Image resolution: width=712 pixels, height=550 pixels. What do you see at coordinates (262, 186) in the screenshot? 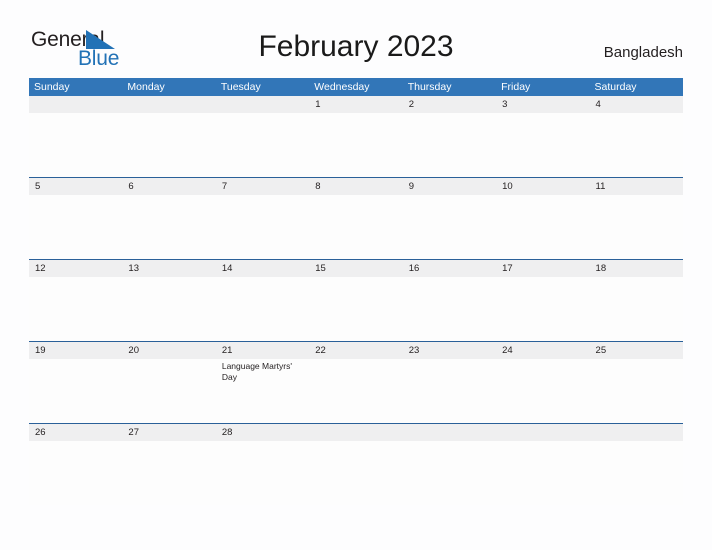
I see `day-number: 7` at bounding box center [262, 186].